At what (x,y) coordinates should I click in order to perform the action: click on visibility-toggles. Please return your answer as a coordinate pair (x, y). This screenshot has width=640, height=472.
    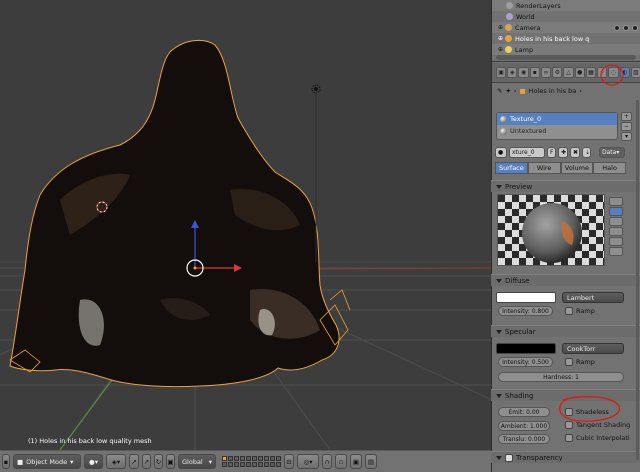
    Looking at the image, I should click on (626, 27).